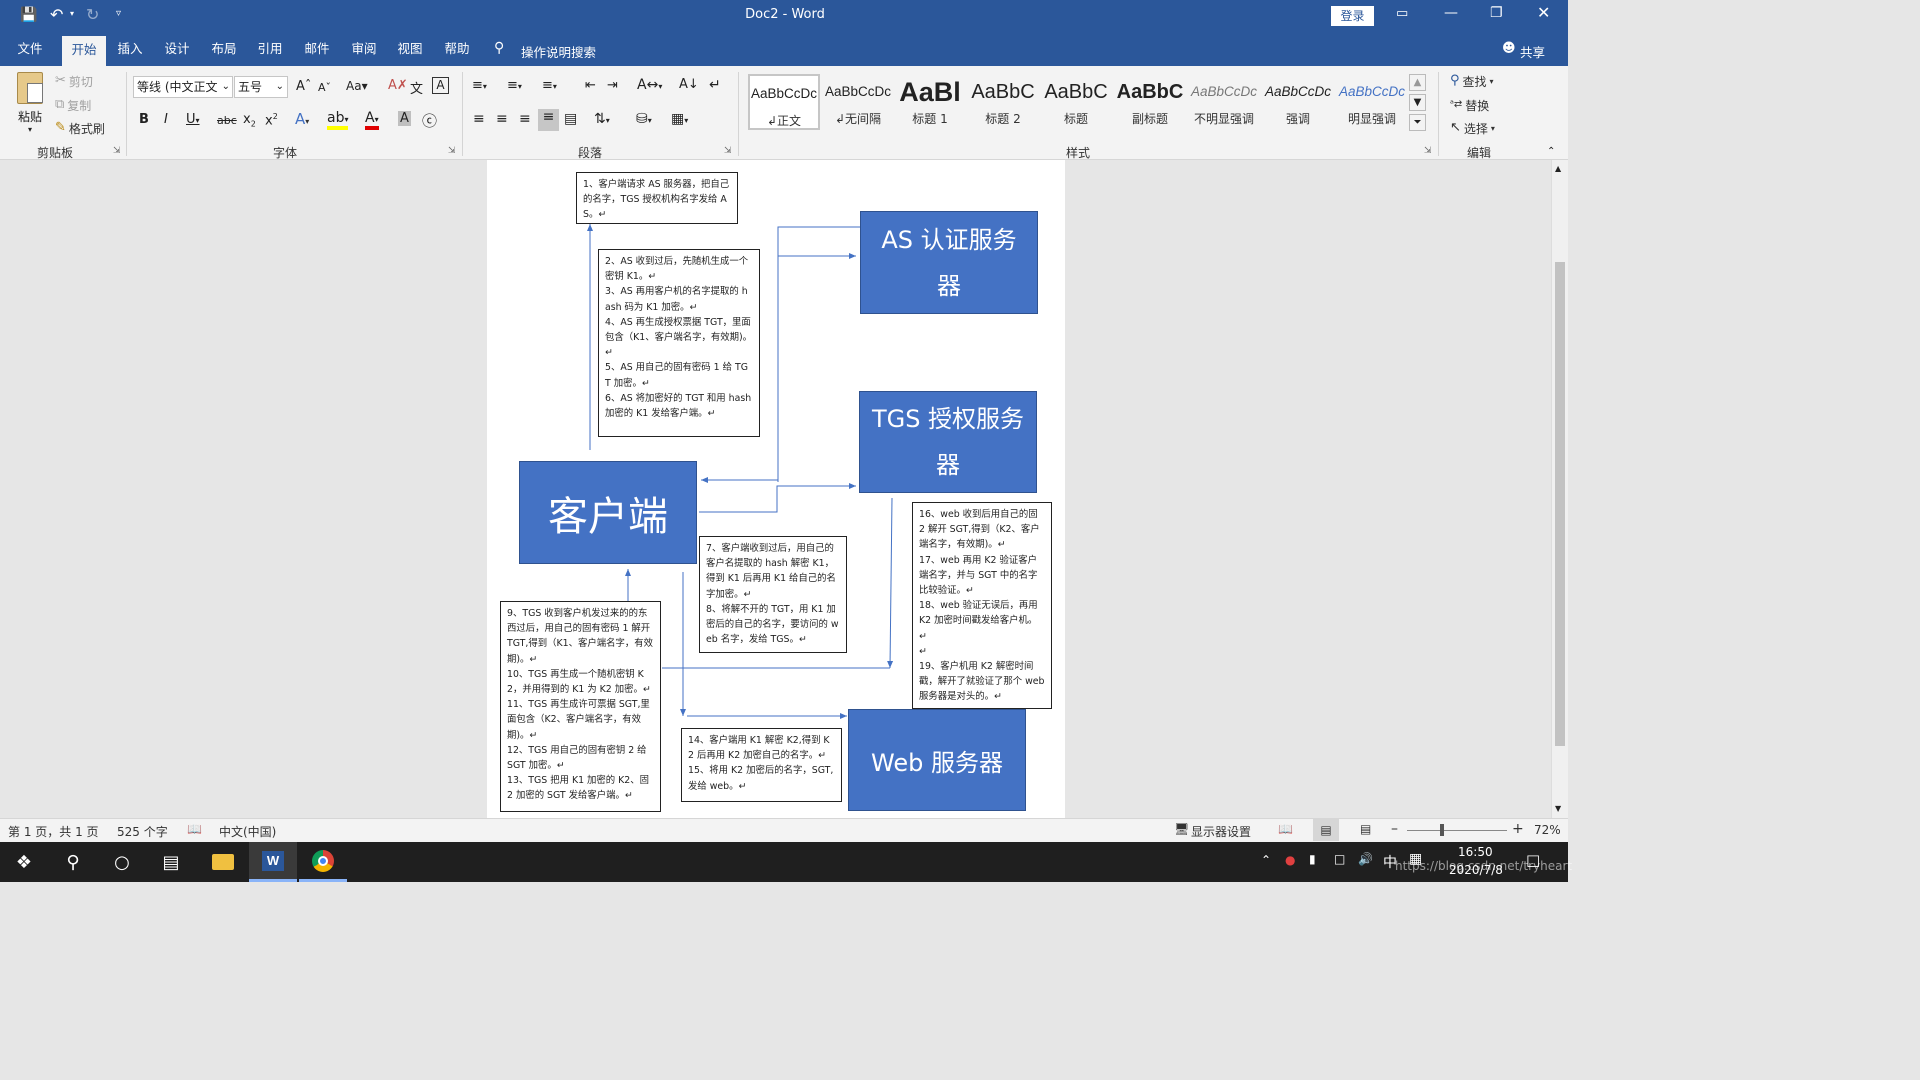 This screenshot has height=1080, width=1920. I want to click on enclose-characters-icon: ⓒ, so click(429, 120).